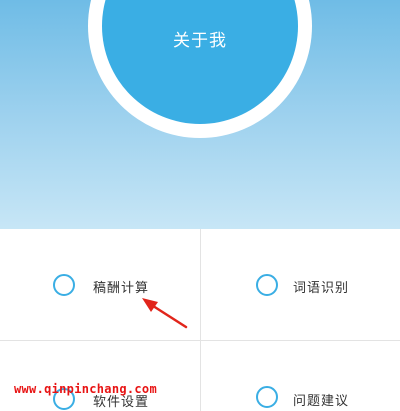 Image resolution: width=400 pixels, height=411 pixels. What do you see at coordinates (300, 376) in the screenshot?
I see `menu-item-feedback: 问题建议` at bounding box center [300, 376].